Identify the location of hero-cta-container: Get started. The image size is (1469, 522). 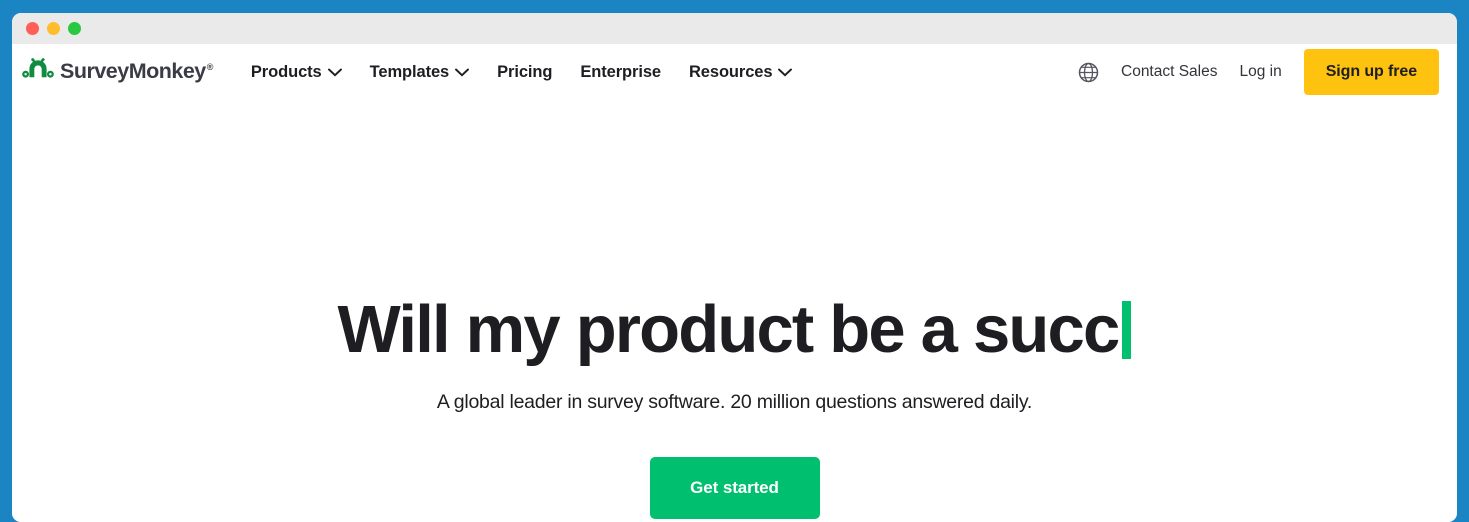
(734, 488).